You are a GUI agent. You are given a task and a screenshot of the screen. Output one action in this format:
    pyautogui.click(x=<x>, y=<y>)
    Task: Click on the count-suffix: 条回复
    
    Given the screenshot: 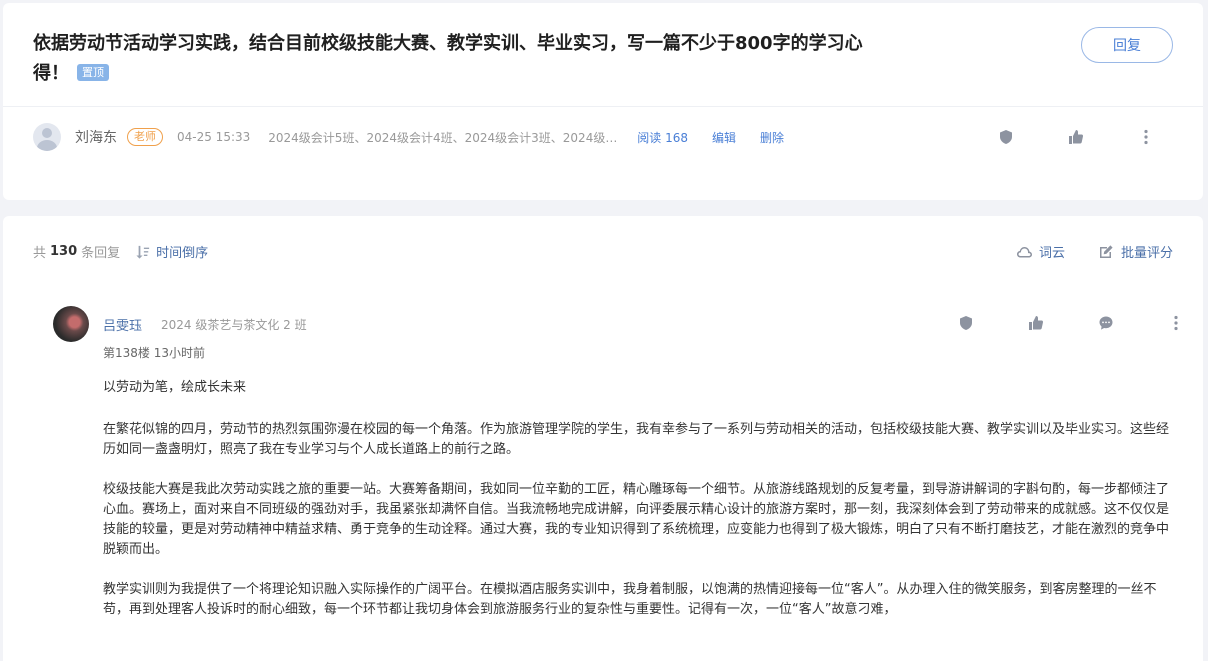 What is the action you would take?
    pyautogui.click(x=101, y=253)
    